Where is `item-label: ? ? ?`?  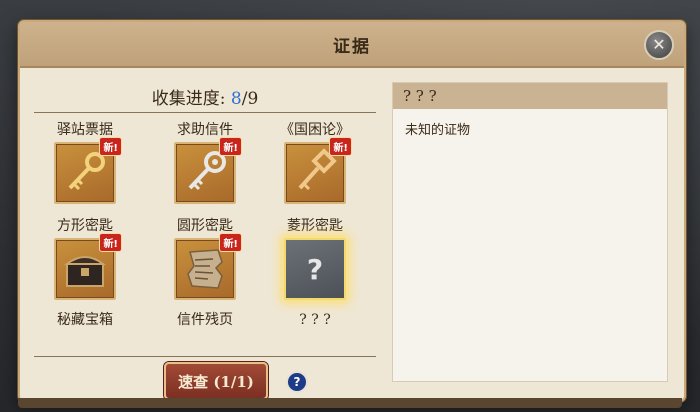 item-label: ? ? ? is located at coordinates (315, 320).